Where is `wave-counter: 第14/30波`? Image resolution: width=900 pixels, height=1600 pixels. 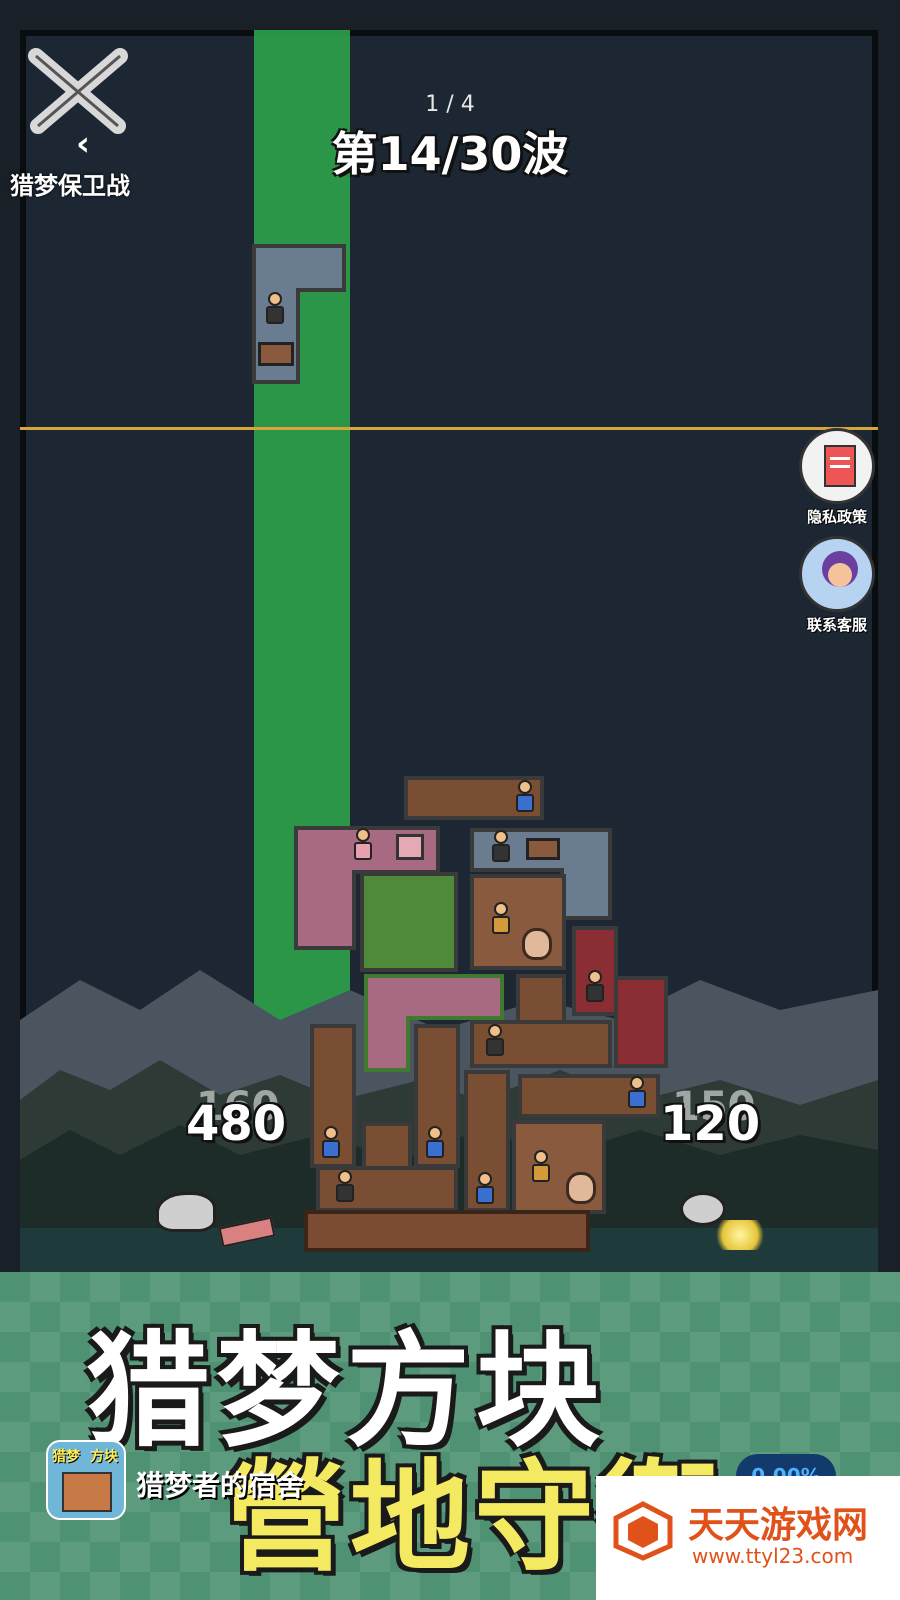
wave-counter: 第14/30波 is located at coordinates (450, 154).